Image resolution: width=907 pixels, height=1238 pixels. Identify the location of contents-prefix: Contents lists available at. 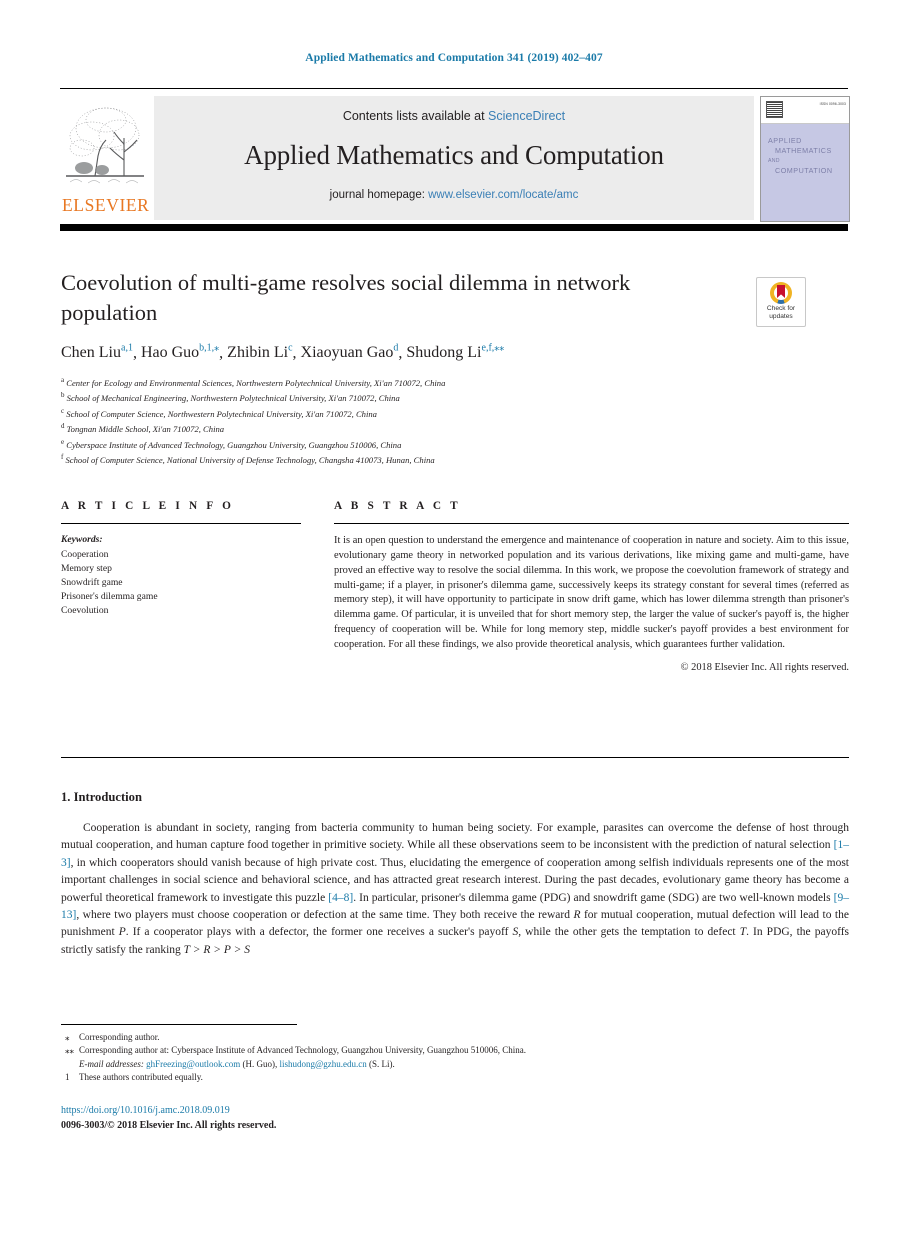
(415, 116).